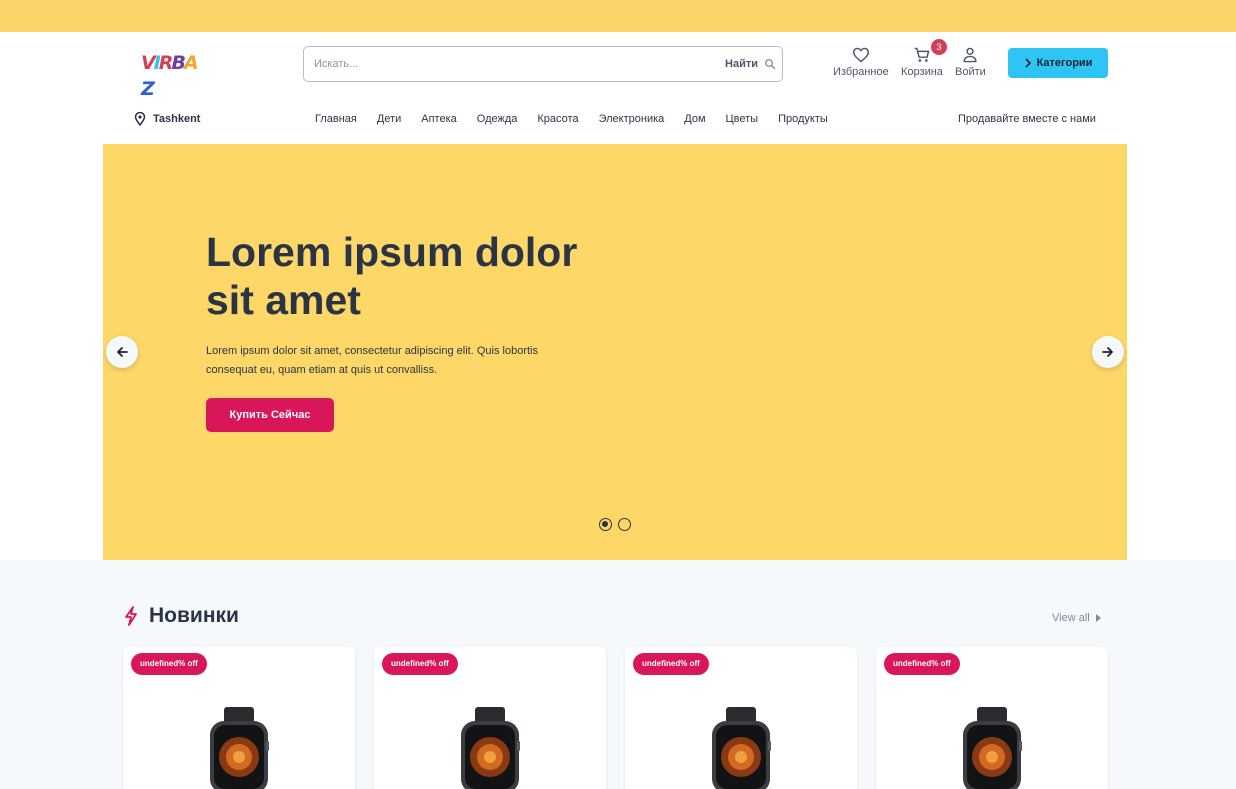  I want to click on cart-count-badge: 3, so click(939, 47).